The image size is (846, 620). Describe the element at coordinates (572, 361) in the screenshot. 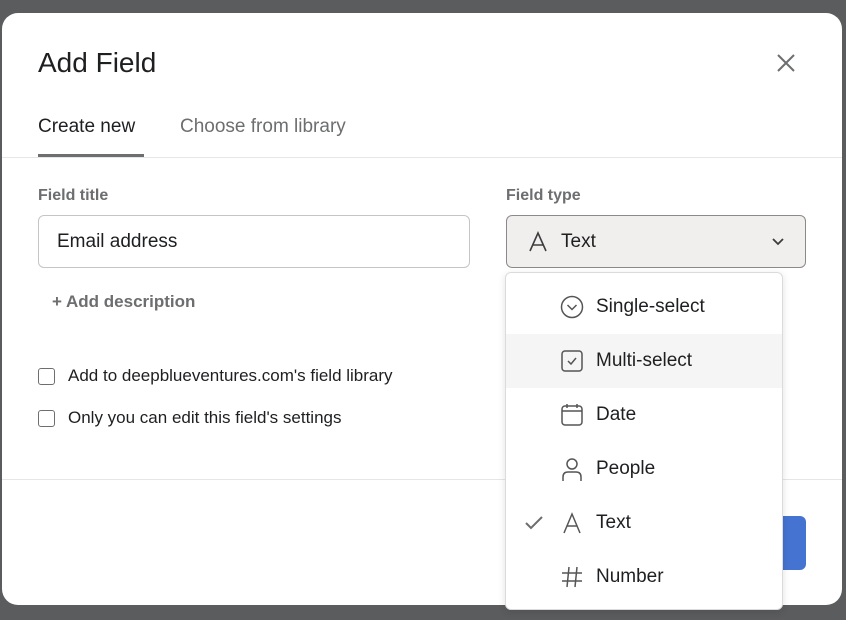

I see `checkbox-icon` at that location.